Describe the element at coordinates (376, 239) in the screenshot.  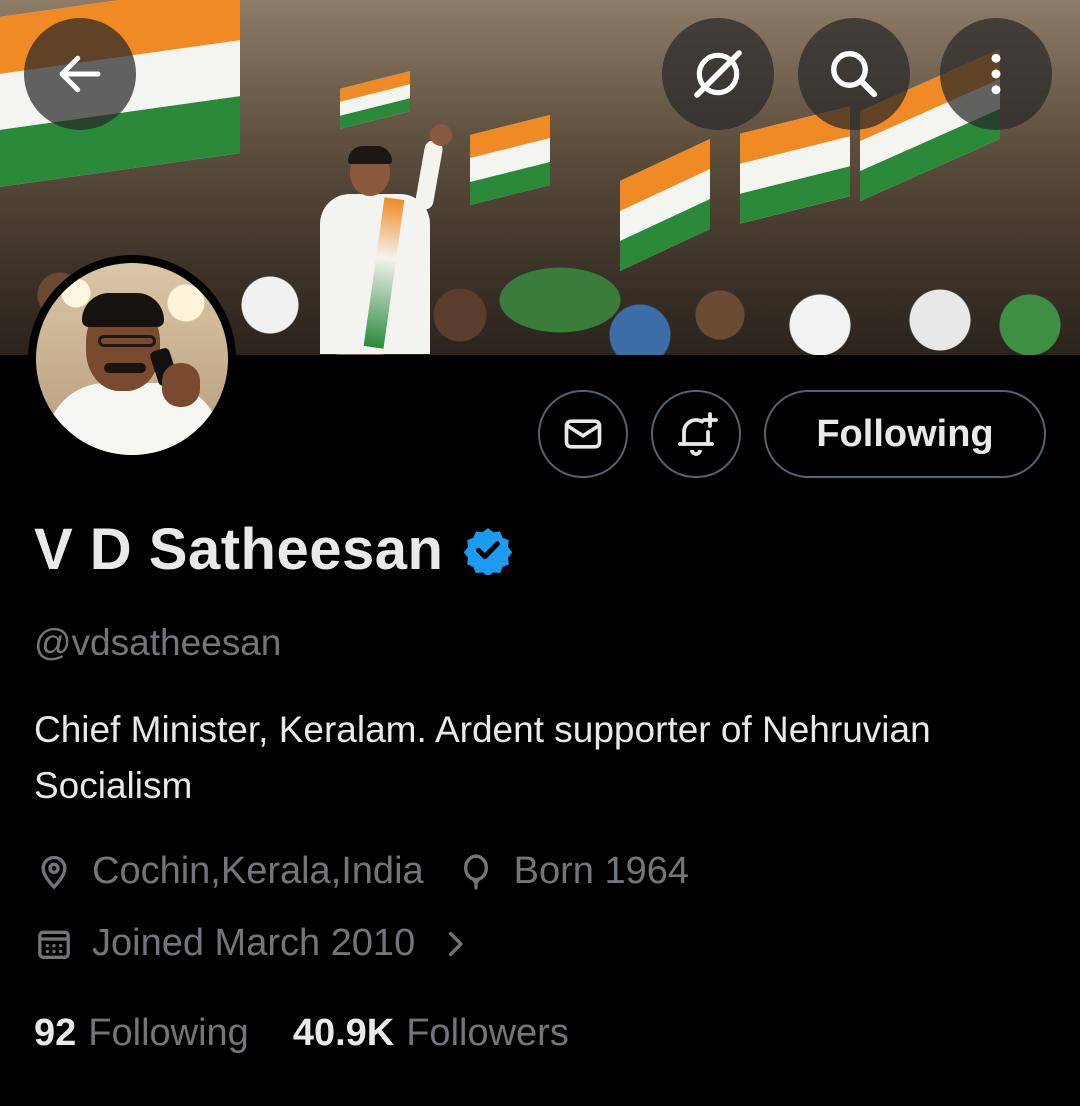
I see `banner-person` at that location.